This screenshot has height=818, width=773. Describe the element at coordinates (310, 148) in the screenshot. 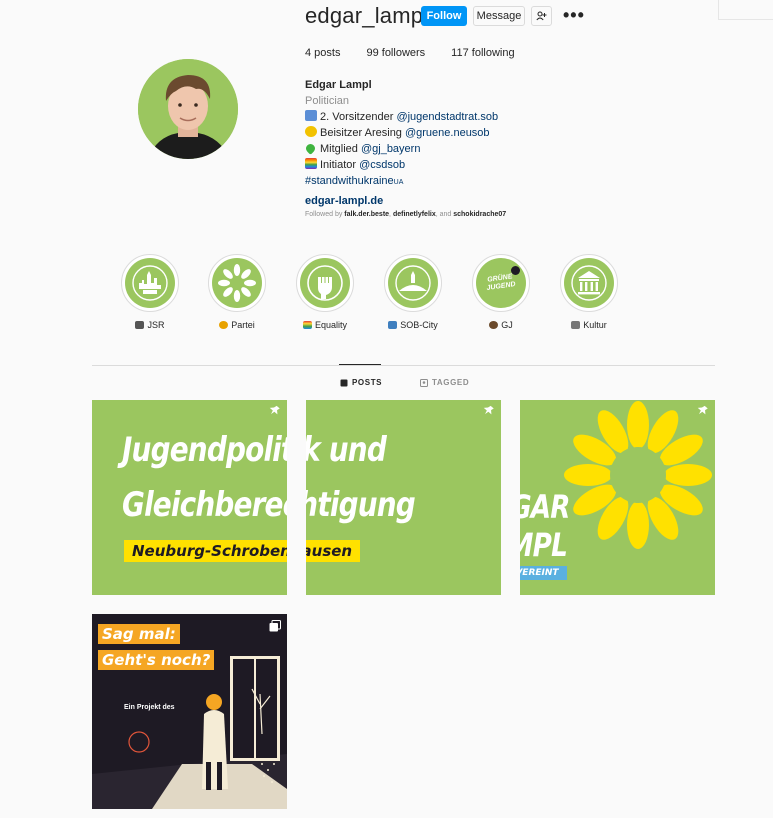

I see `green-heart-icon` at that location.